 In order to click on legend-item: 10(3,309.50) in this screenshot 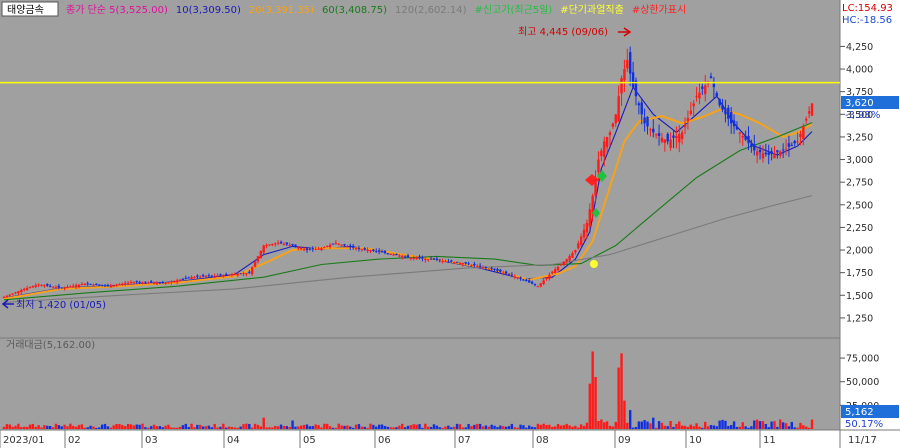, I will do `click(208, 10)`.